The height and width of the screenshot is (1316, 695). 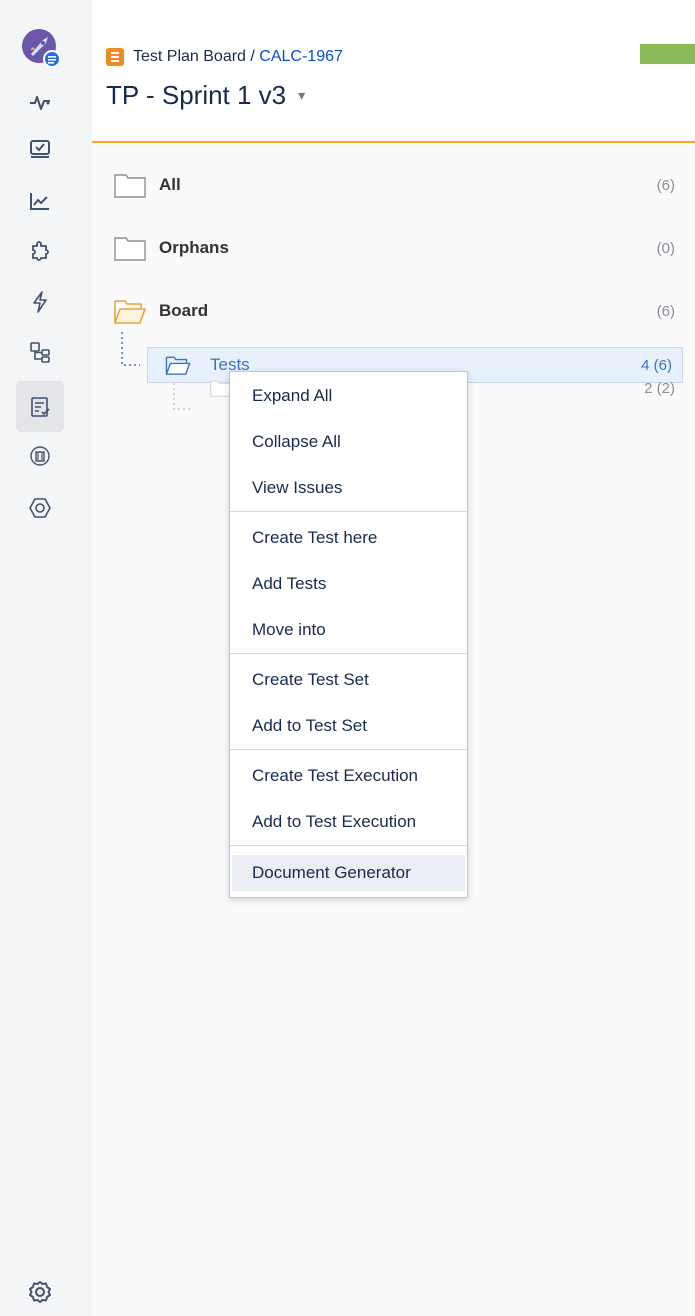 What do you see at coordinates (665, 248) in the screenshot?
I see `tree-item-count: (0)` at bounding box center [665, 248].